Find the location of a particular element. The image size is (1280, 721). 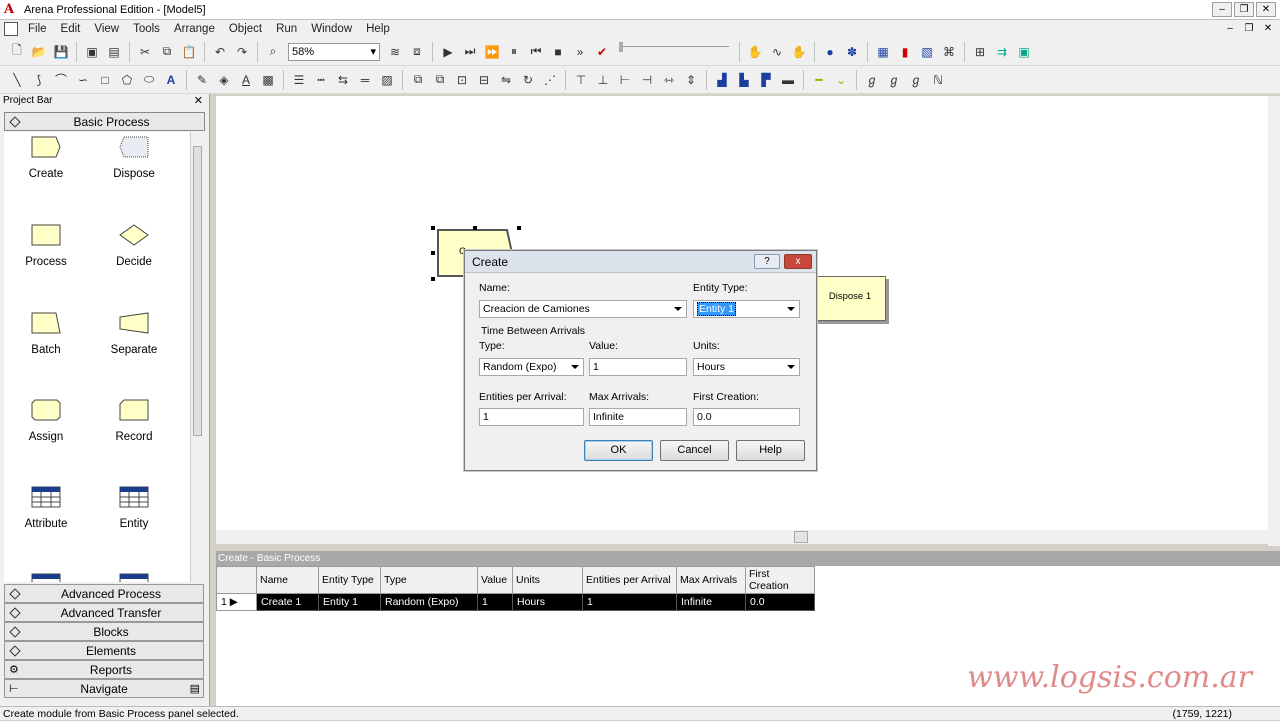

queue-icon: ▙ is located at coordinates (744, 80).